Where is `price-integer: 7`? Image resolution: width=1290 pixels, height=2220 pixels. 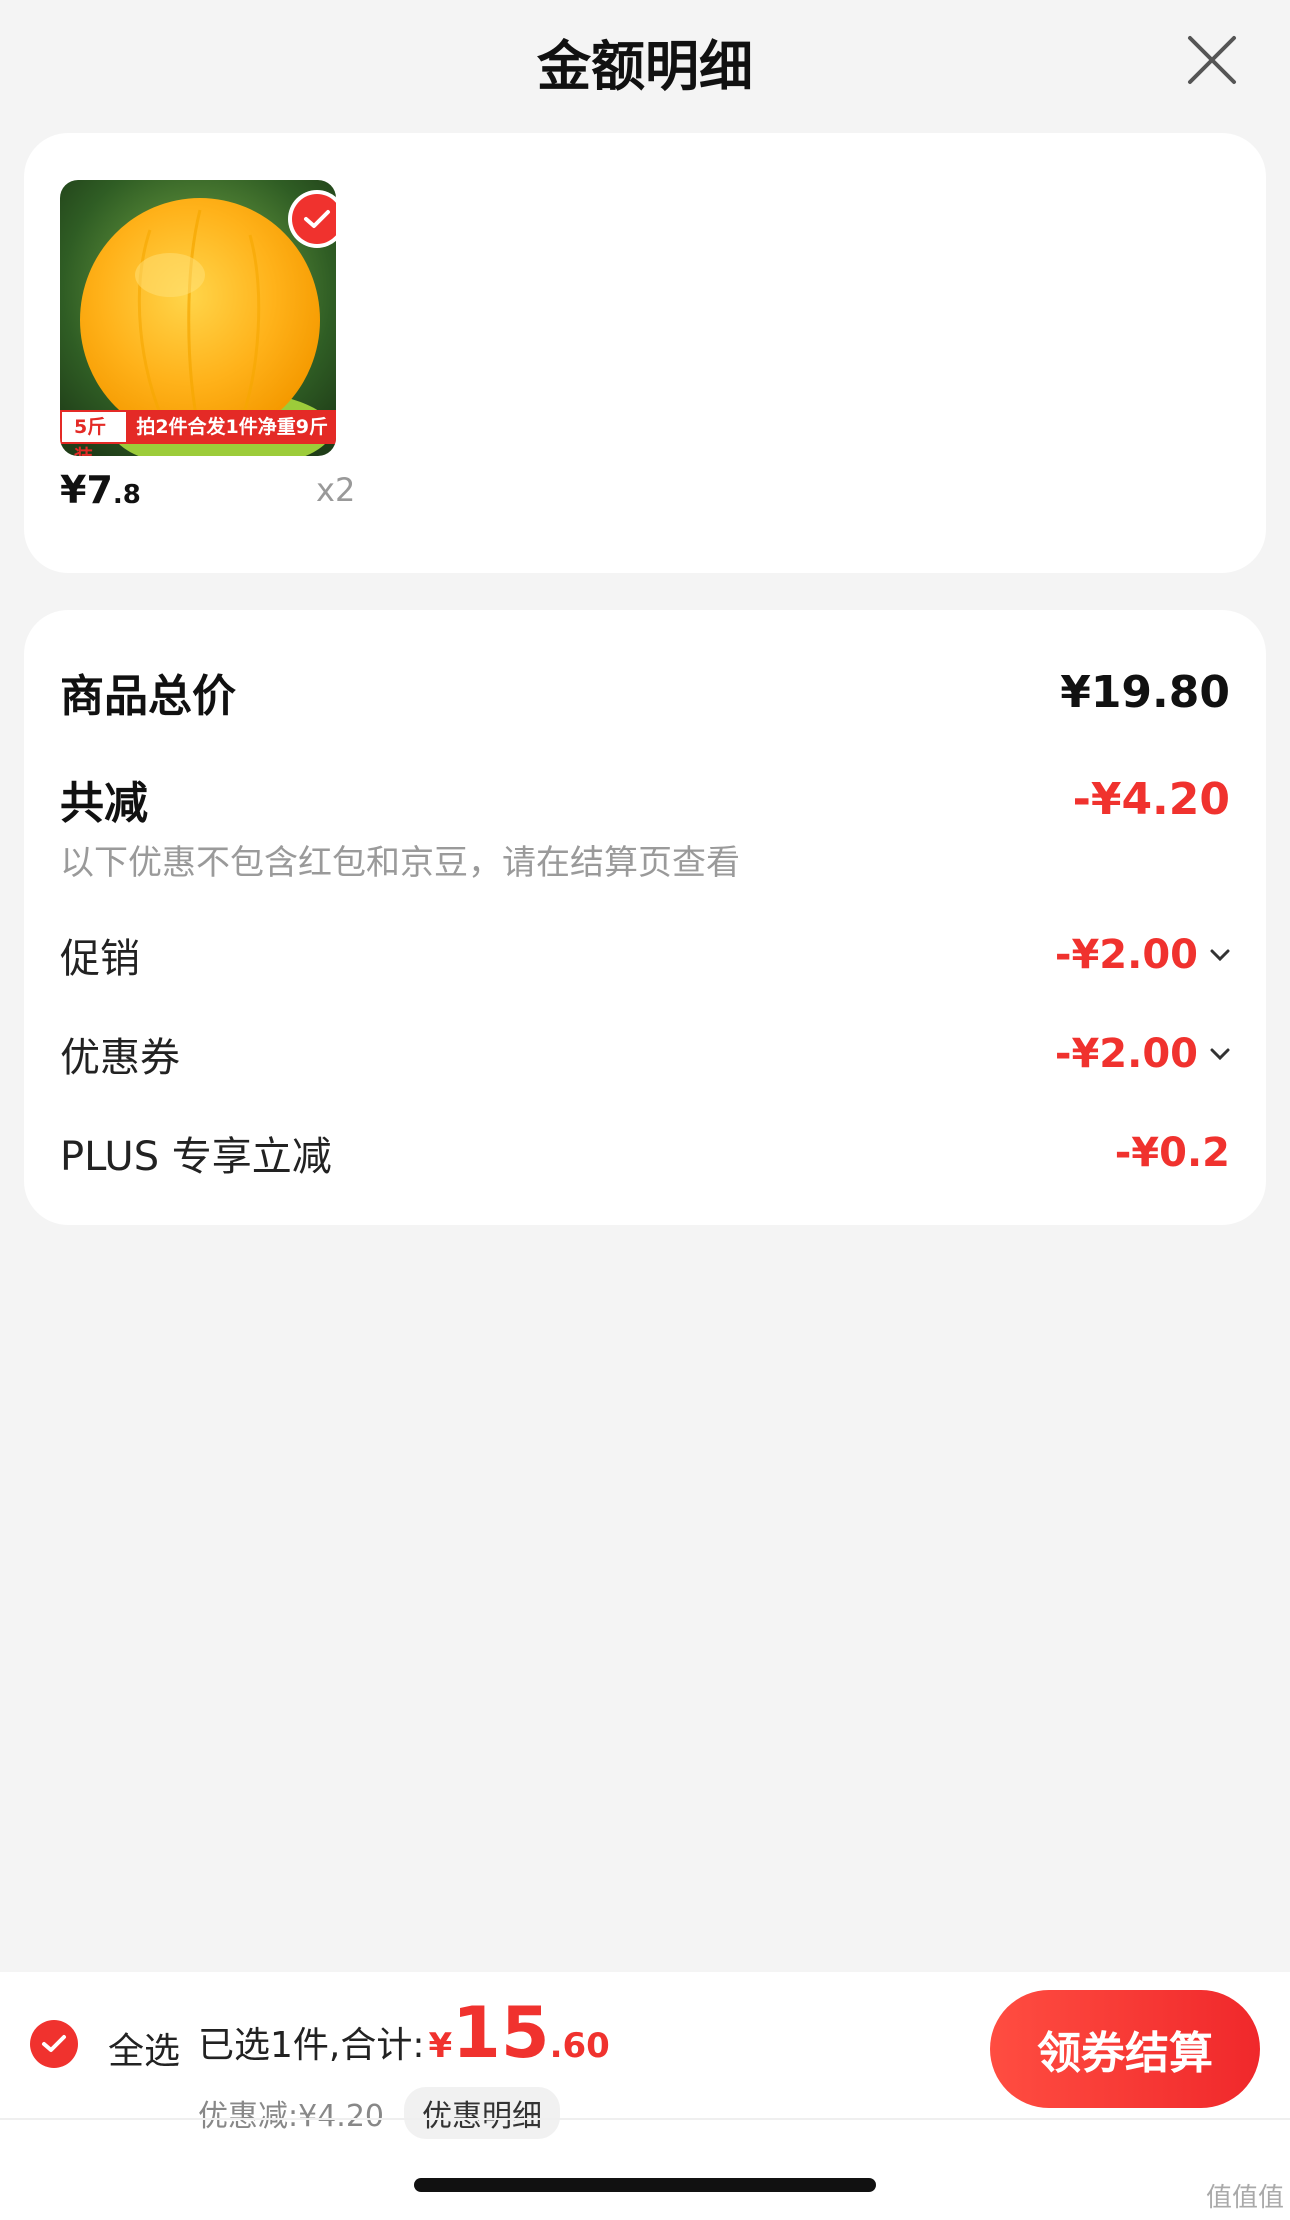
price-integer: 7 is located at coordinates (99, 490).